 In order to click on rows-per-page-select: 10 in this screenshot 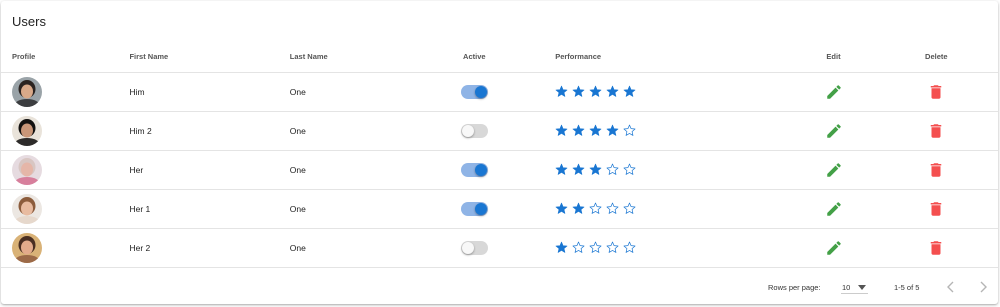, I will do `click(854, 286)`.